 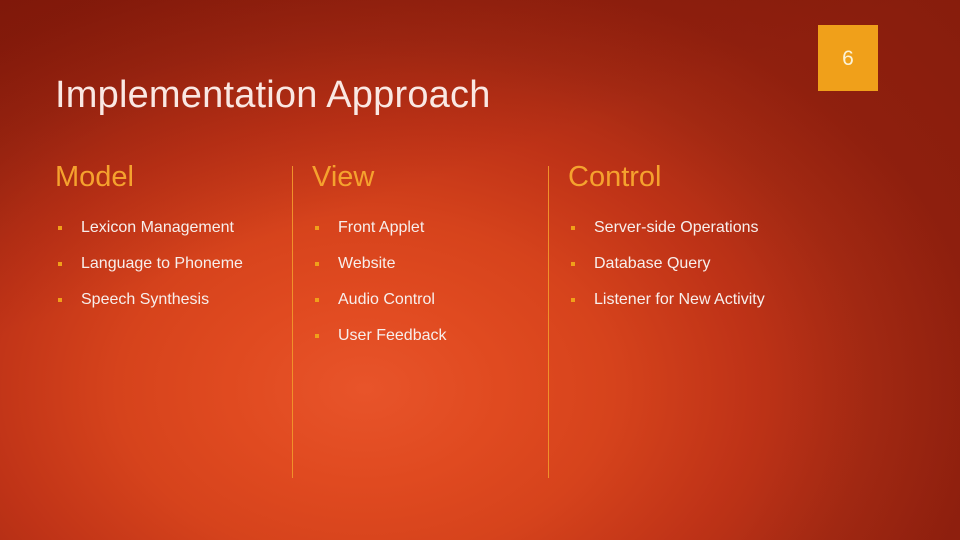 What do you see at coordinates (162, 263) in the screenshot?
I see `list-item-label: Language to Phoneme` at bounding box center [162, 263].